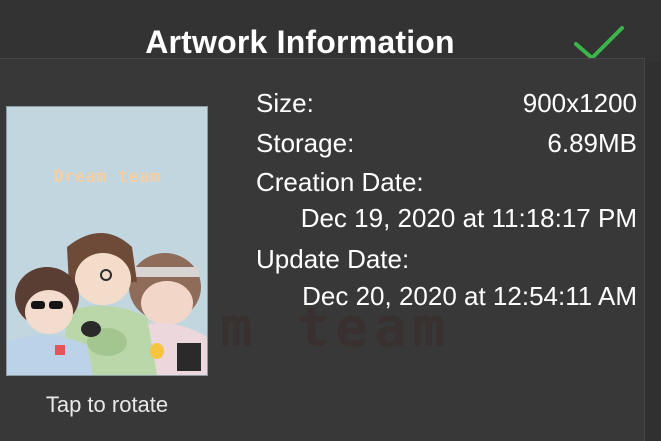 Image resolution: width=661 pixels, height=441 pixels. Describe the element at coordinates (107, 304) in the screenshot. I see `artwork-illustration` at that location.